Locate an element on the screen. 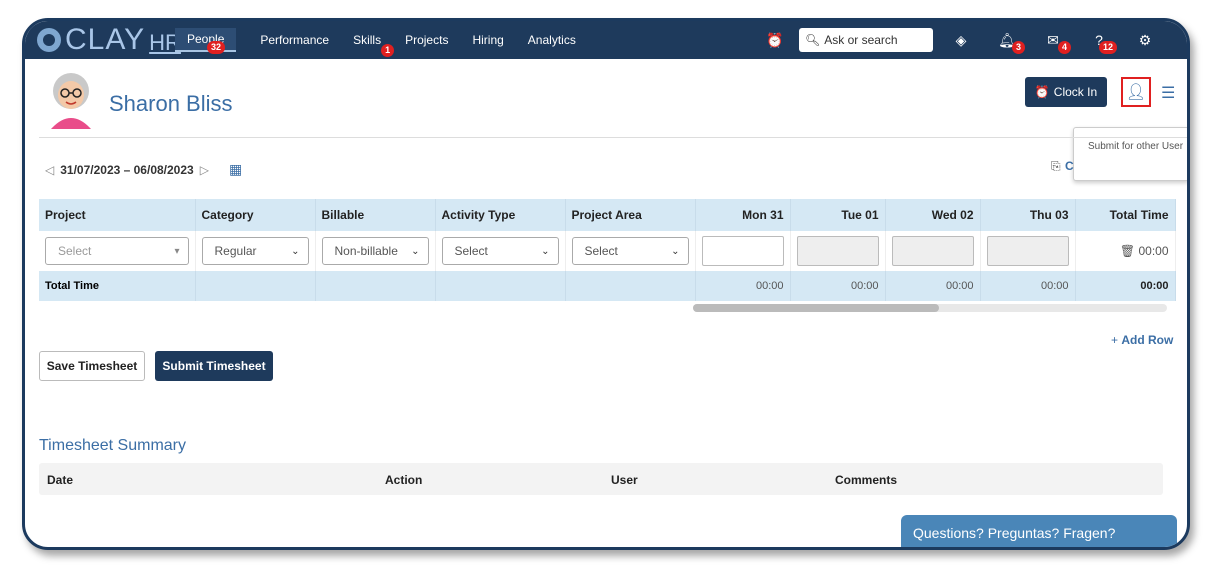  billable-select: Non-billable ⌄ is located at coordinates (375, 251).